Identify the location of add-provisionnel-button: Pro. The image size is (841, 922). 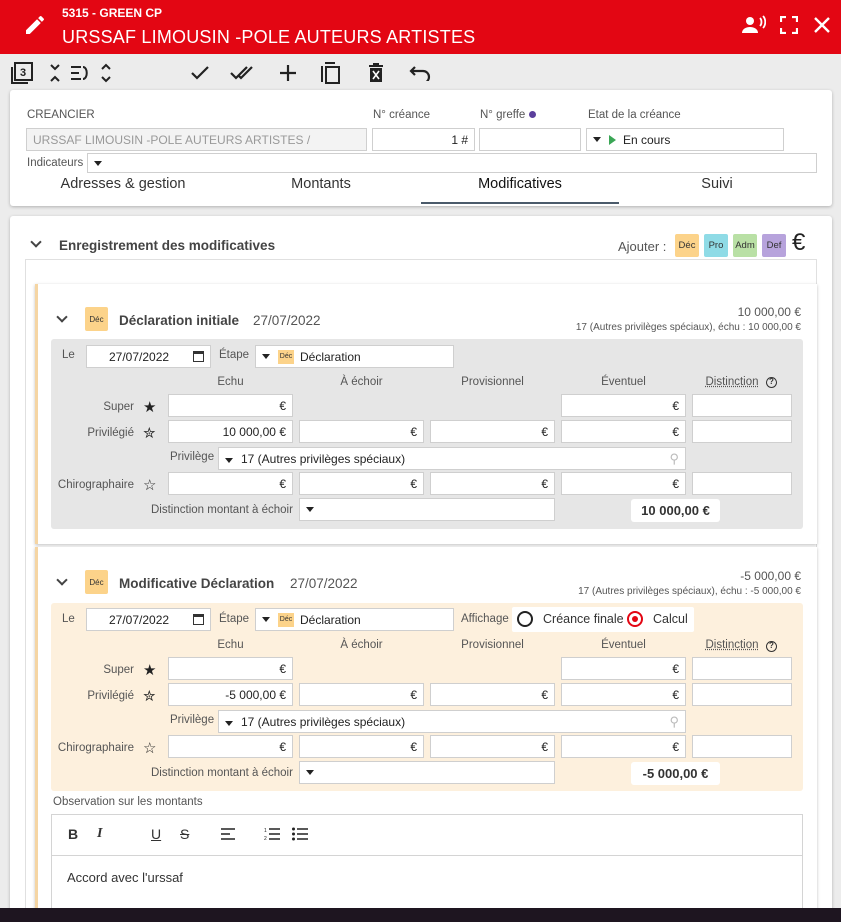
(716, 245).